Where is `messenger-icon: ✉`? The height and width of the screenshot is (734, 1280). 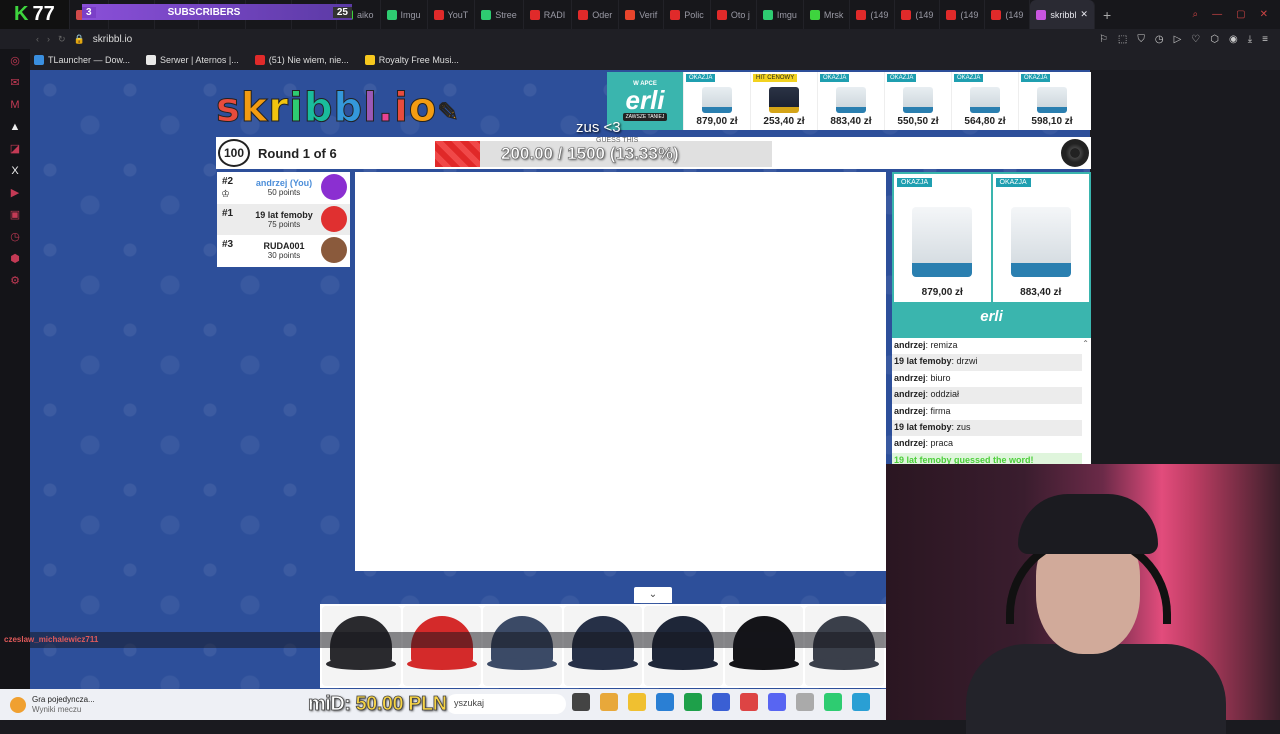 messenger-icon: ✉ is located at coordinates (15, 83).